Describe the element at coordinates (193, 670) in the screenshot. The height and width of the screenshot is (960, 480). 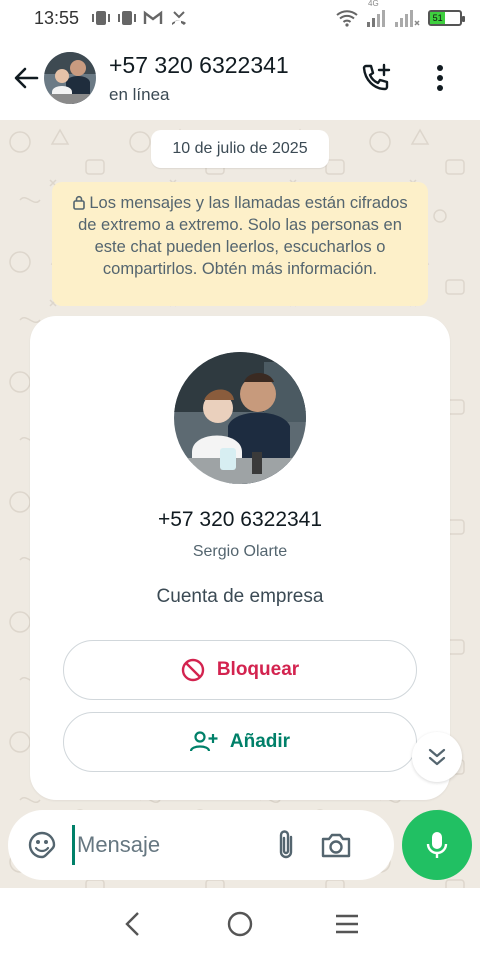
I see `block-icon` at that location.